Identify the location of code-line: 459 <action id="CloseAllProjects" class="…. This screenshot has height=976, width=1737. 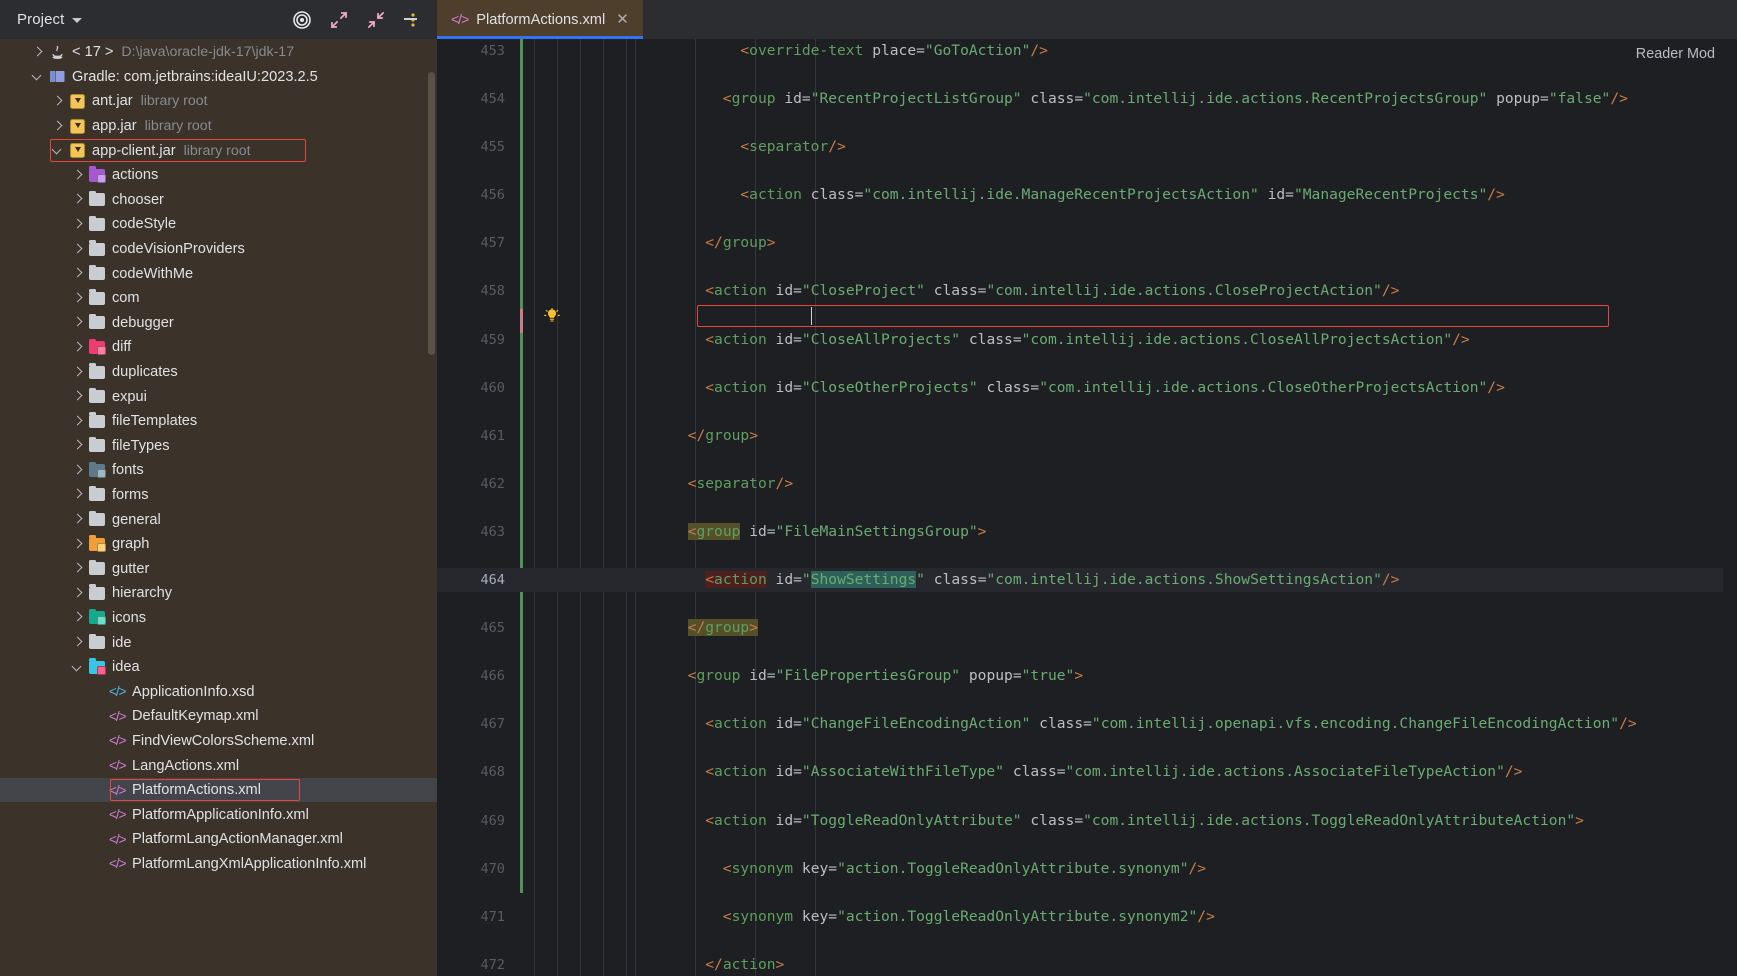
(1087, 340).